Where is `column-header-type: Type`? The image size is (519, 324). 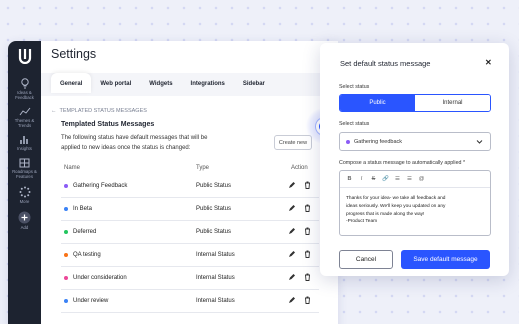 column-header-type: Type is located at coordinates (203, 168).